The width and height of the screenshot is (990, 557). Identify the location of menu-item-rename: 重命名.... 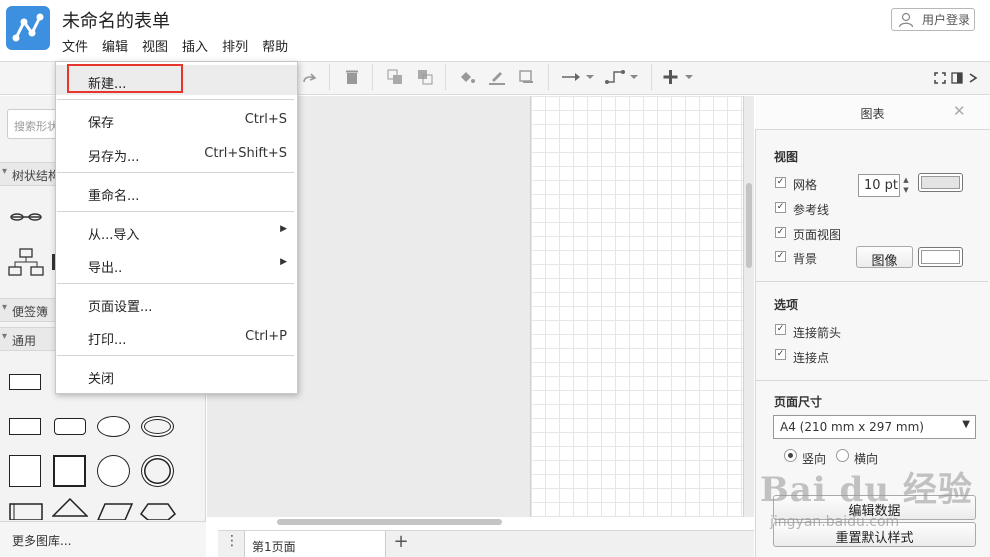
(176, 192).